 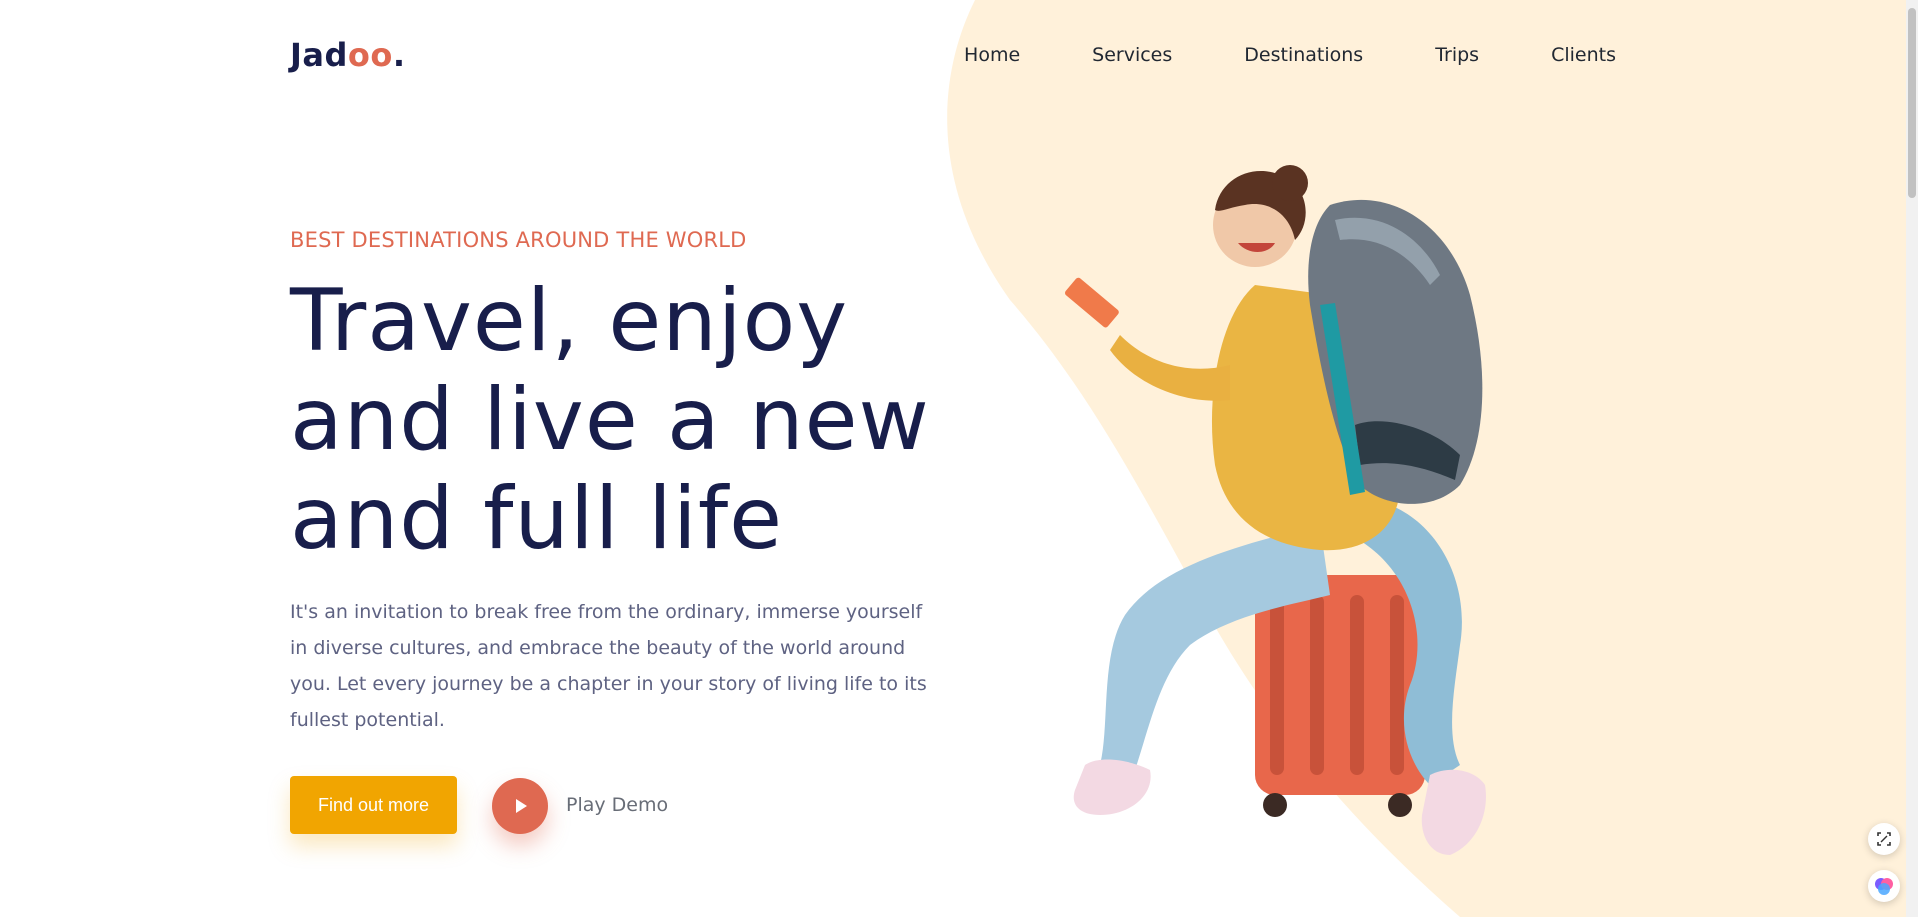 What do you see at coordinates (569, 321) in the screenshot?
I see `headline-line-1: Travel, enjoy` at bounding box center [569, 321].